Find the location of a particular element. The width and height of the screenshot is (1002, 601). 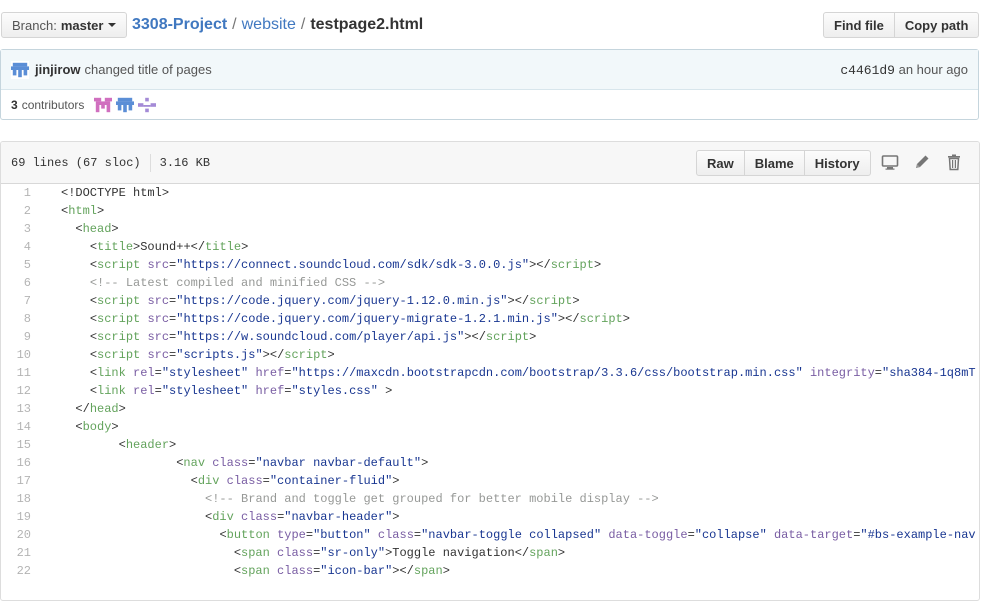

raw-button: Raw is located at coordinates (720, 163).